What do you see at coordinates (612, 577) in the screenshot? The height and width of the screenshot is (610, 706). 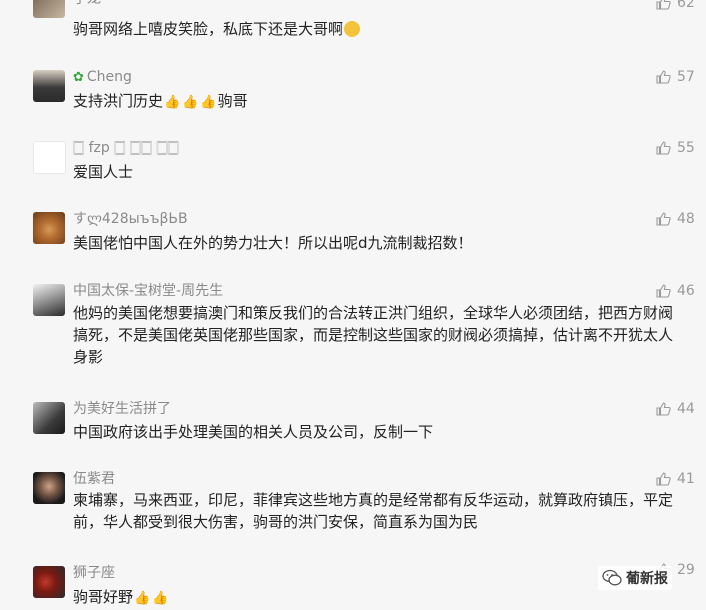 I see `wechat-icon` at bounding box center [612, 577].